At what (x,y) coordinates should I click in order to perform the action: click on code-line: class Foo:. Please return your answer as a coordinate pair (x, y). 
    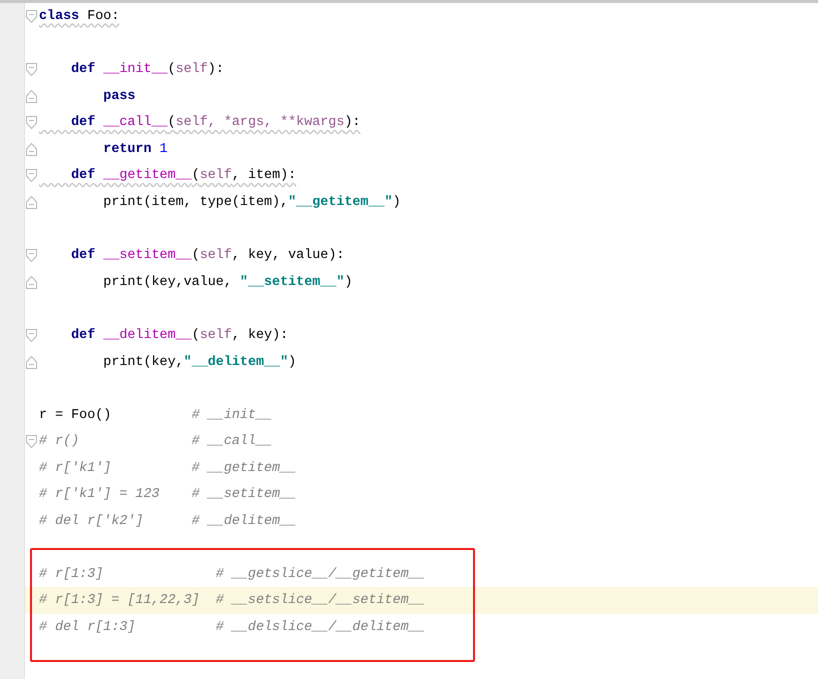
    Looking at the image, I should click on (79, 16).